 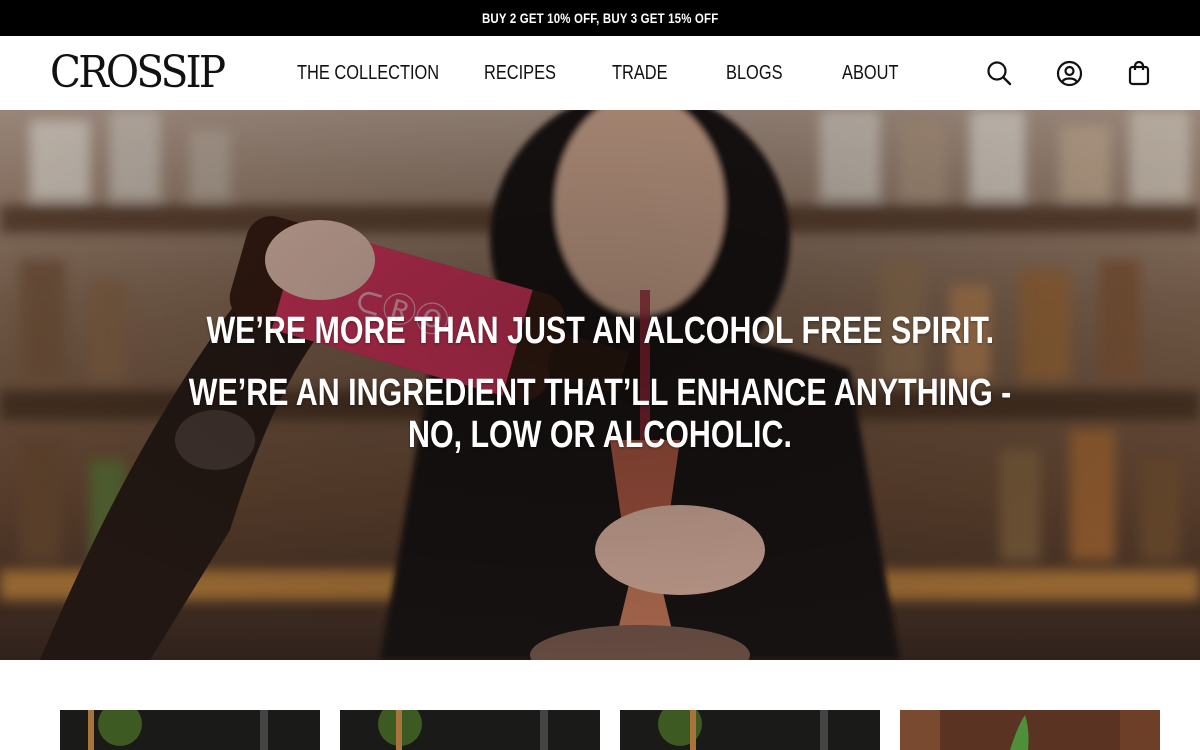 I want to click on hero-headline-line3: NO, LOW OR ALCOHOLIC., so click(x=600, y=435).